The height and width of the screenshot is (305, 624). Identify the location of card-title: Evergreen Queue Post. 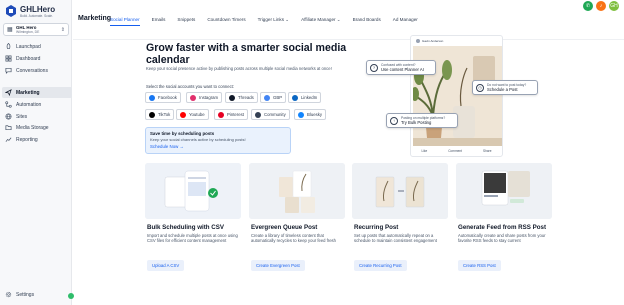
(284, 227).